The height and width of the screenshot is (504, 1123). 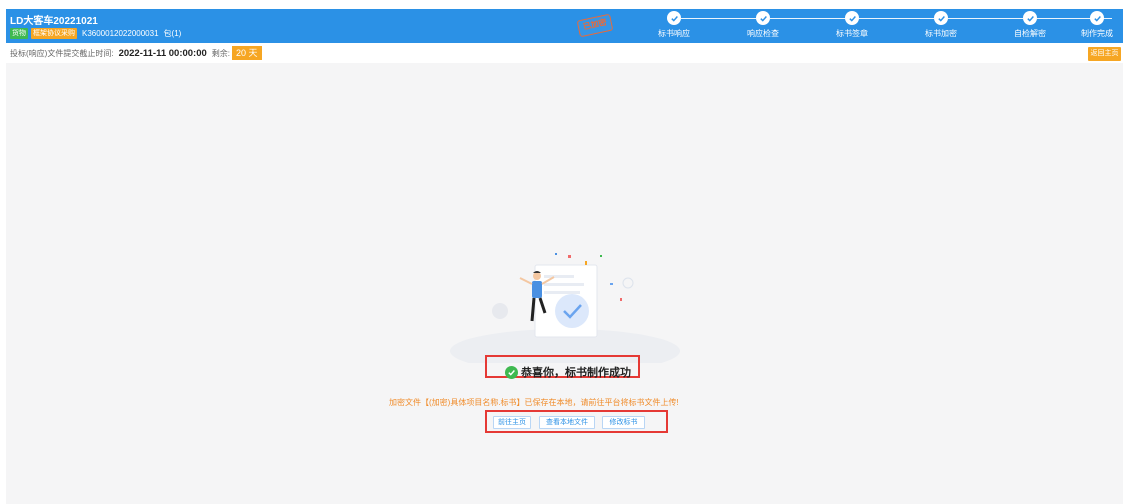 What do you see at coordinates (674, 33) in the screenshot?
I see `step-label: 标书响应` at bounding box center [674, 33].